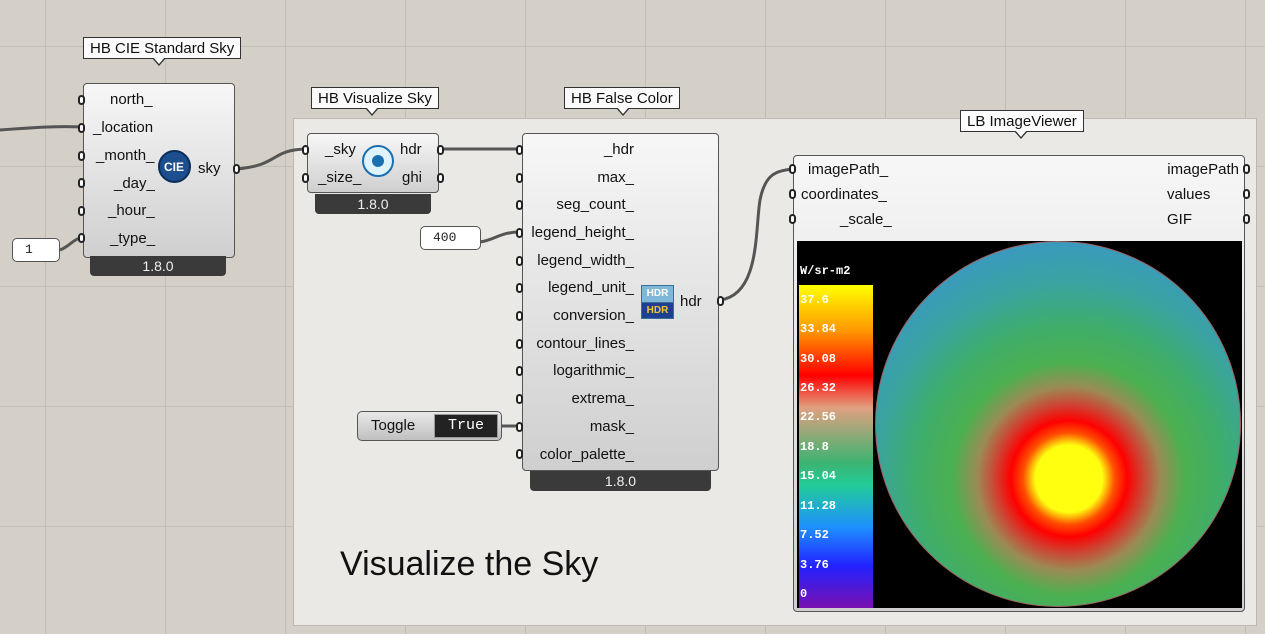 The image size is (1265, 634). I want to click on iv-output-image-path: imagePath, so click(1203, 169).